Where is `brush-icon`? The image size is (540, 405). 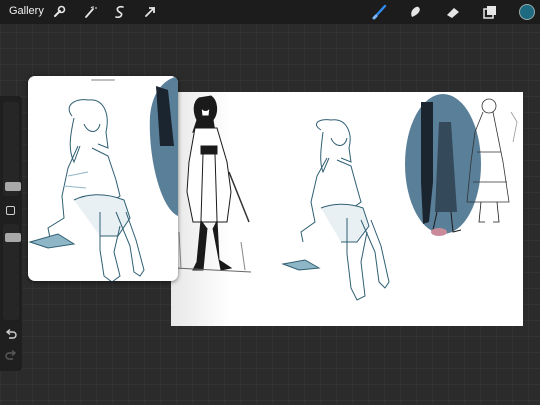
brush-icon is located at coordinates (380, 12).